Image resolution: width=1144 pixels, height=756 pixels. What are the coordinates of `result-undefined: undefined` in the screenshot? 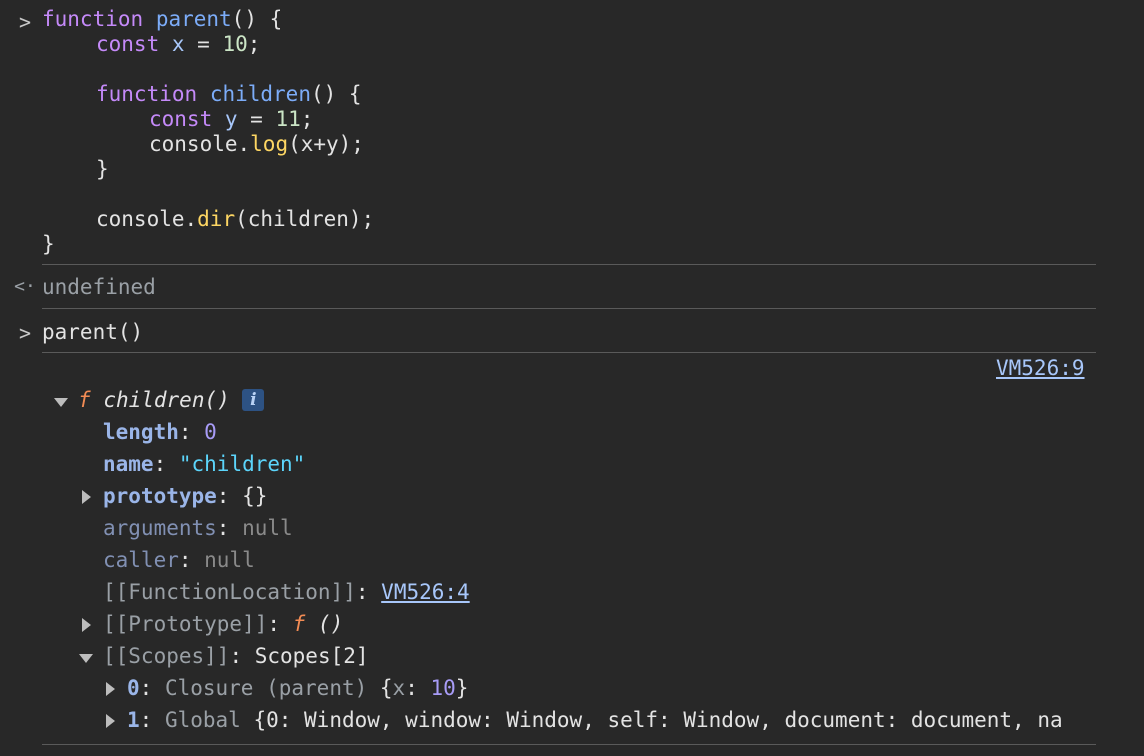 It's located at (99, 287).